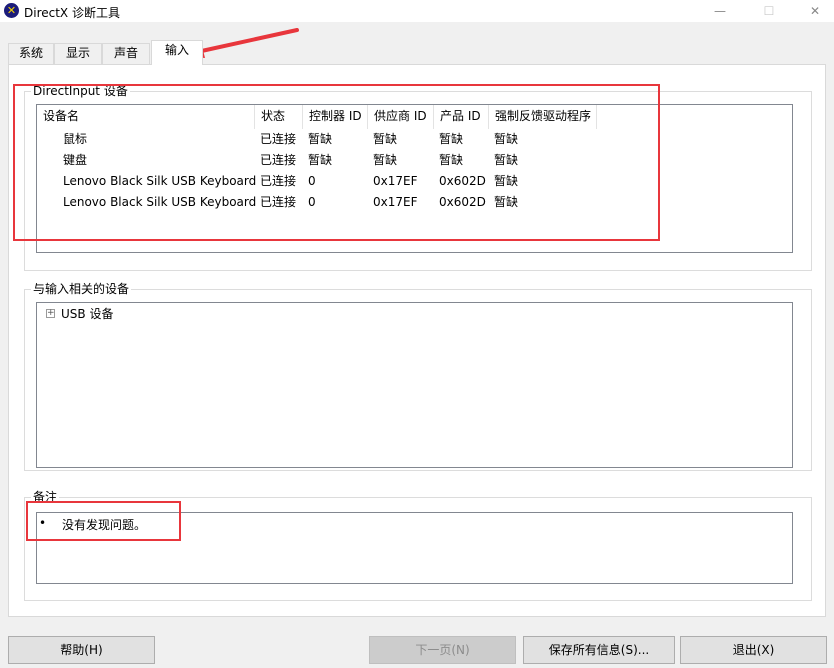 This screenshot has height=668, width=834. Describe the element at coordinates (417, 11) in the screenshot. I see `title-bar: ✕ DirectX 诊断工具 — ☐ ✕` at that location.